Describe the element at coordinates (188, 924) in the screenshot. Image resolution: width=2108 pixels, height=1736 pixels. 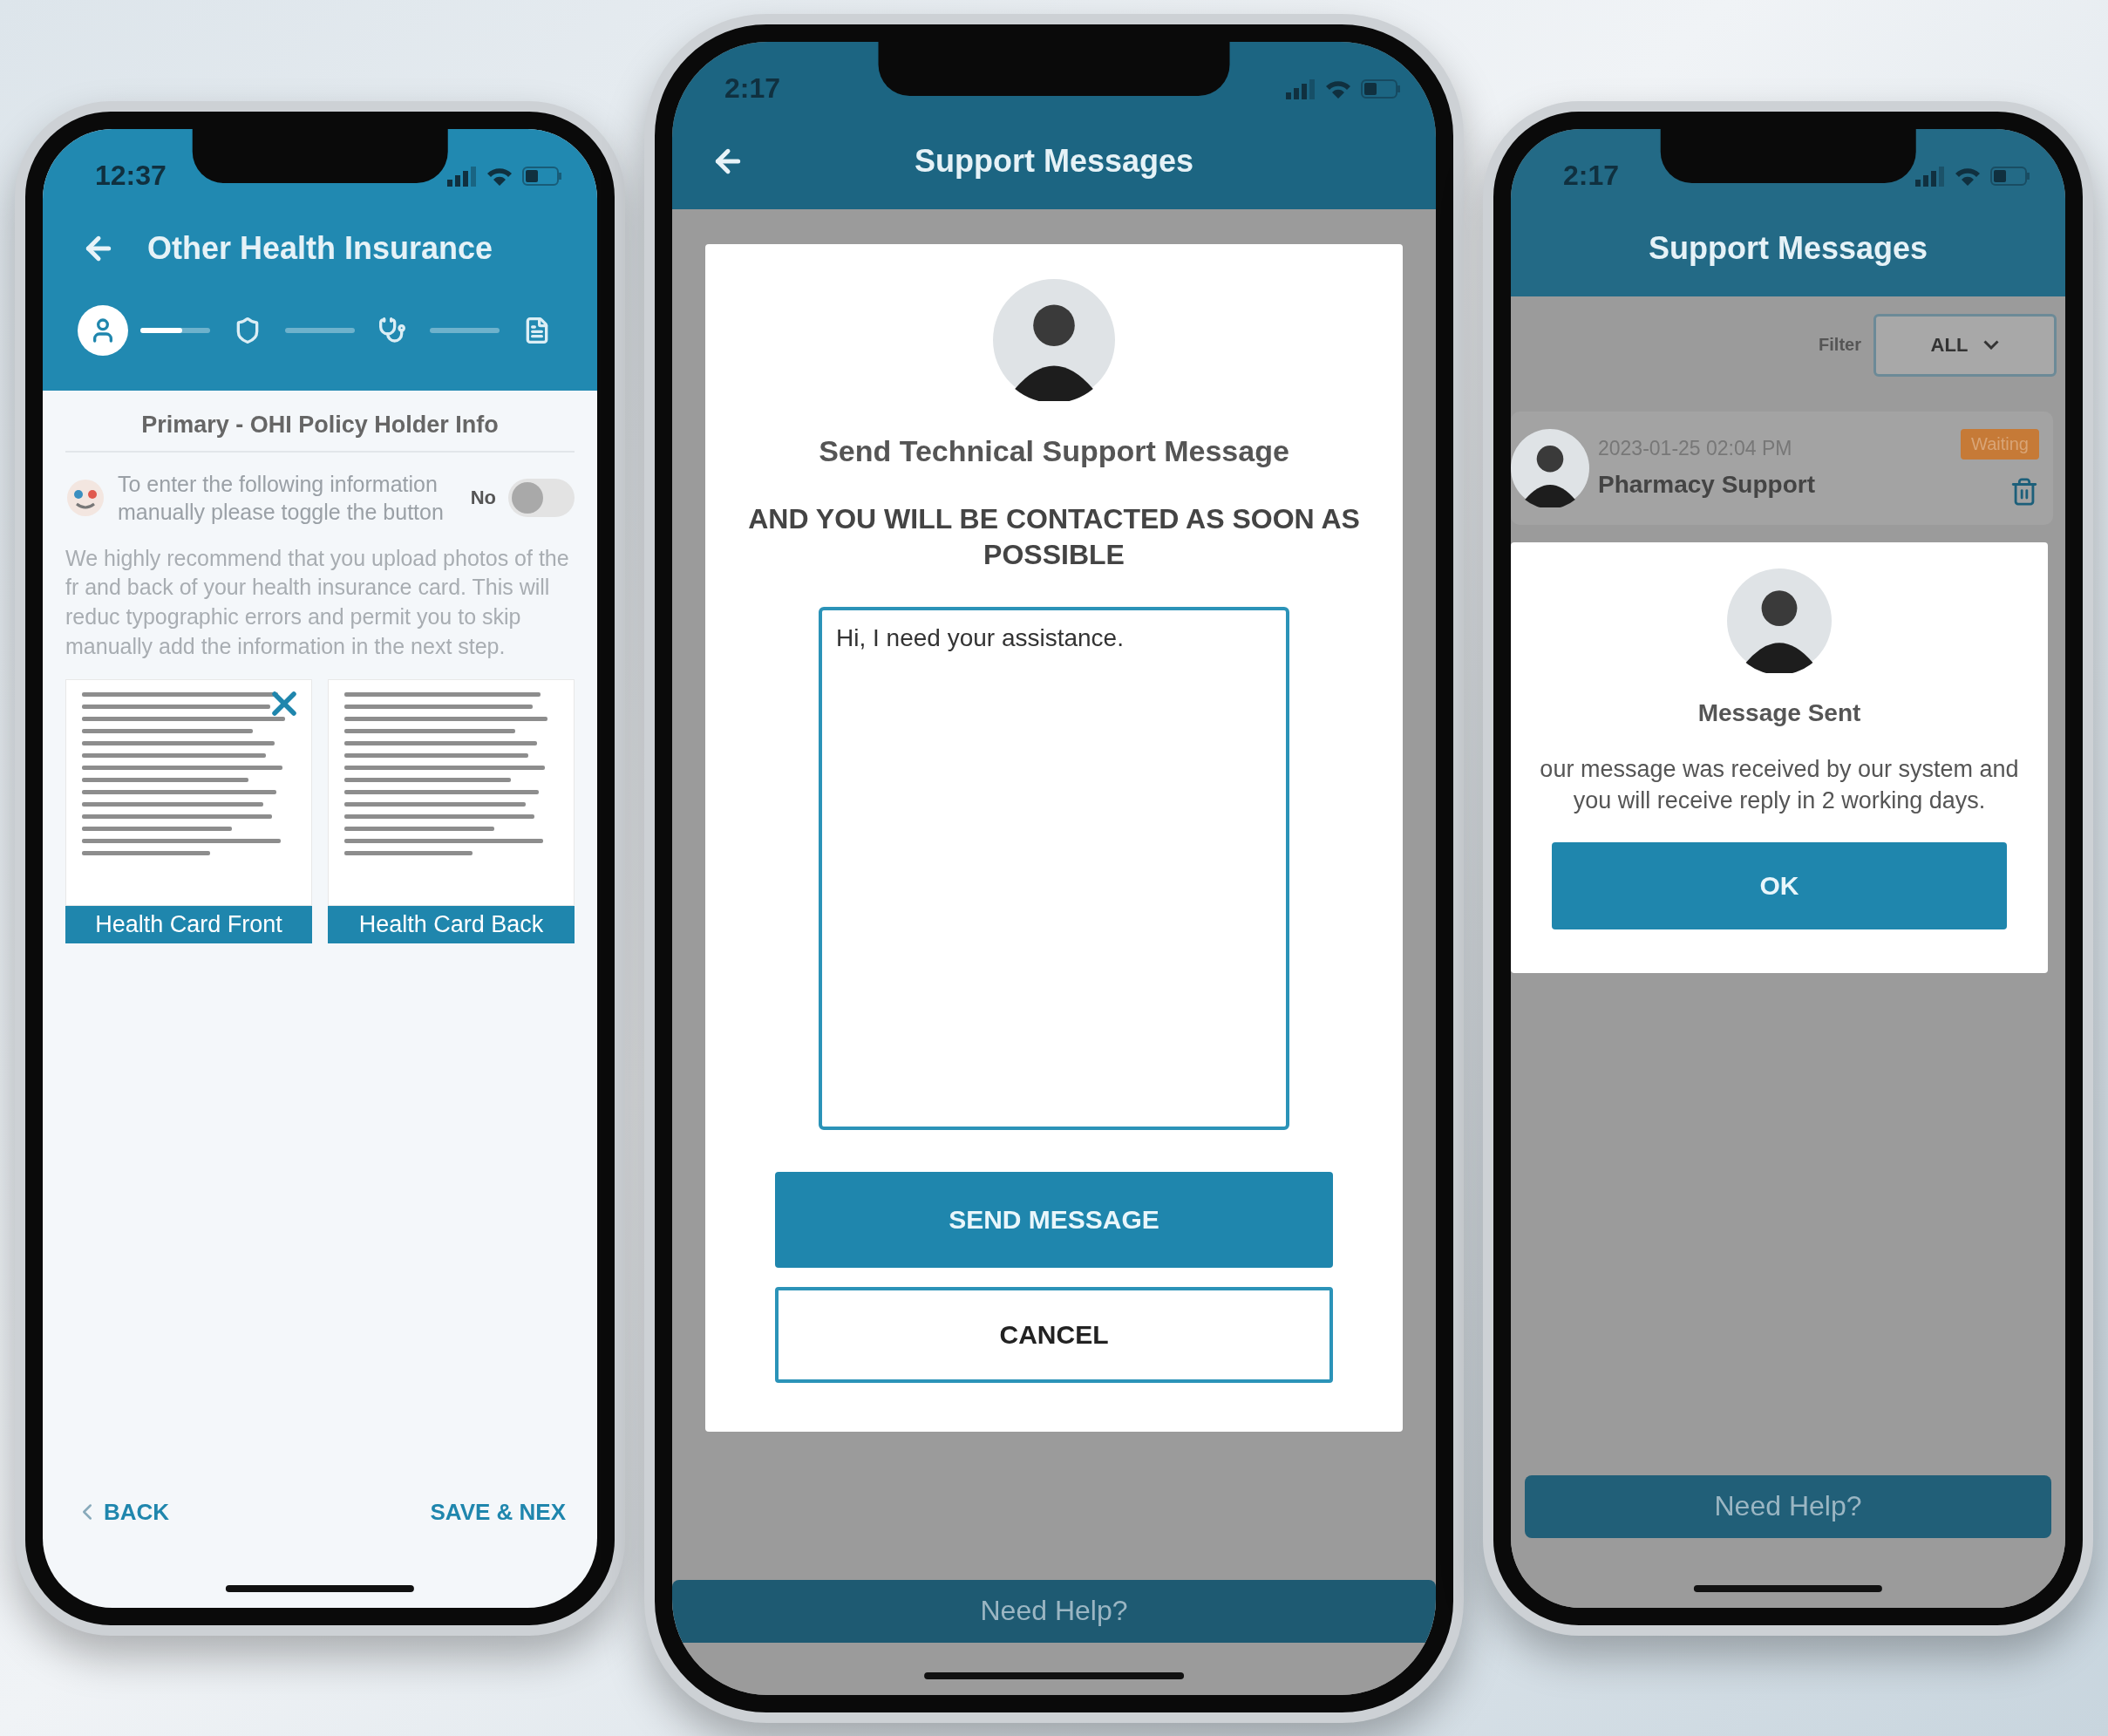
I see `card-label: Health Card Front` at that location.